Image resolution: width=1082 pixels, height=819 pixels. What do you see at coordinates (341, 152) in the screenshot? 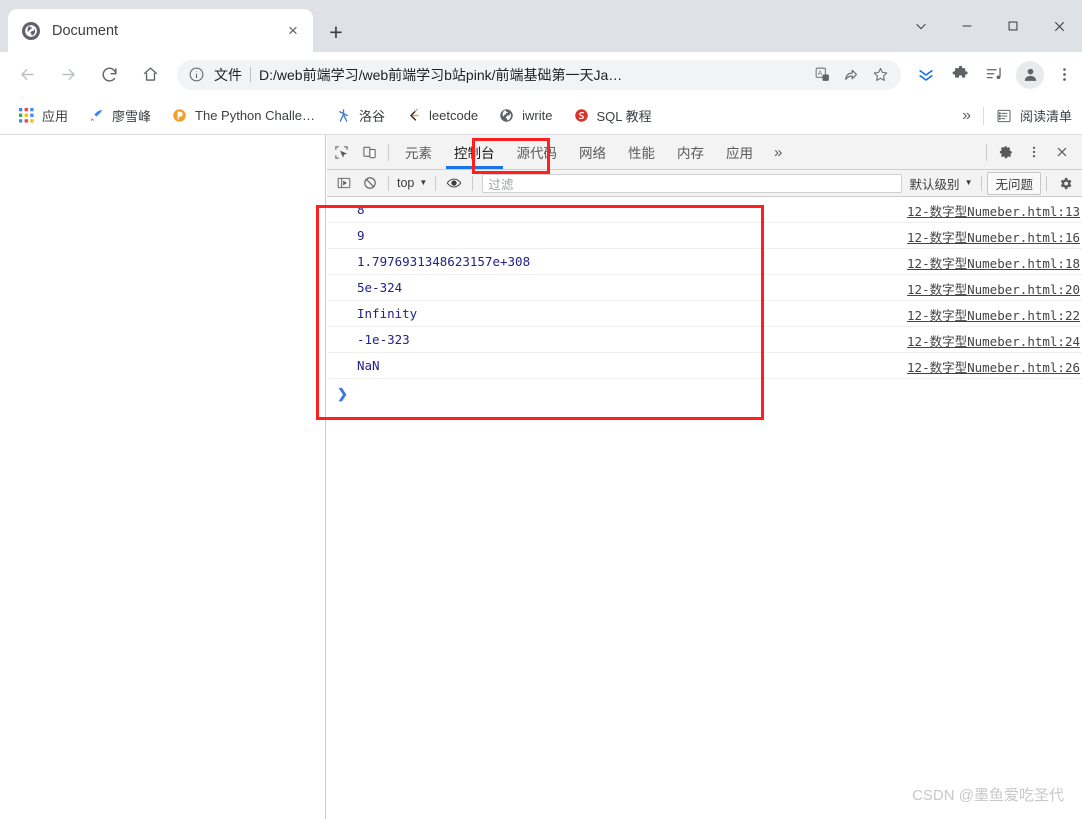
I see `inspect-element-icon` at bounding box center [341, 152].